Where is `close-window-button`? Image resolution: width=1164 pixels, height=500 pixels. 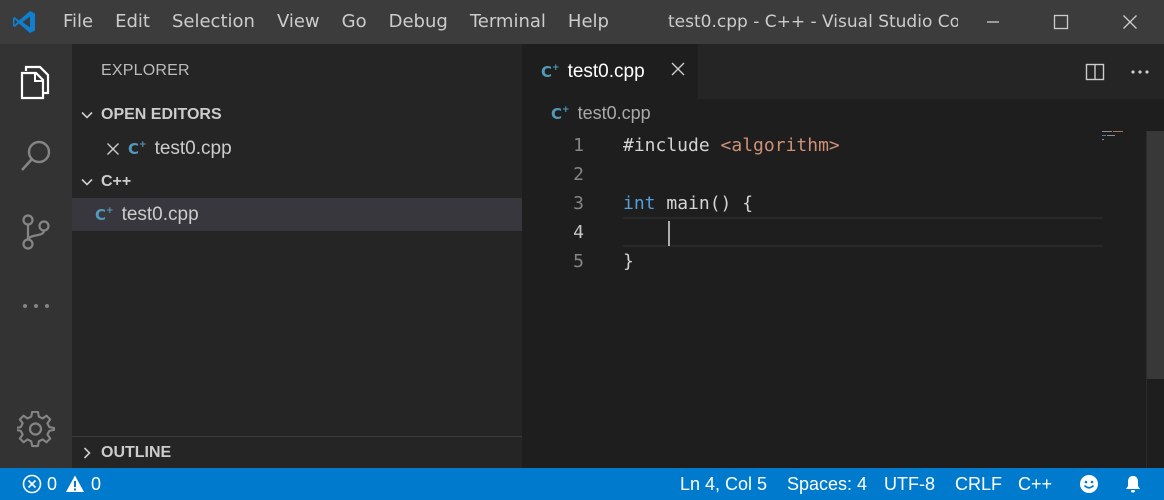 close-window-button is located at coordinates (1130, 22).